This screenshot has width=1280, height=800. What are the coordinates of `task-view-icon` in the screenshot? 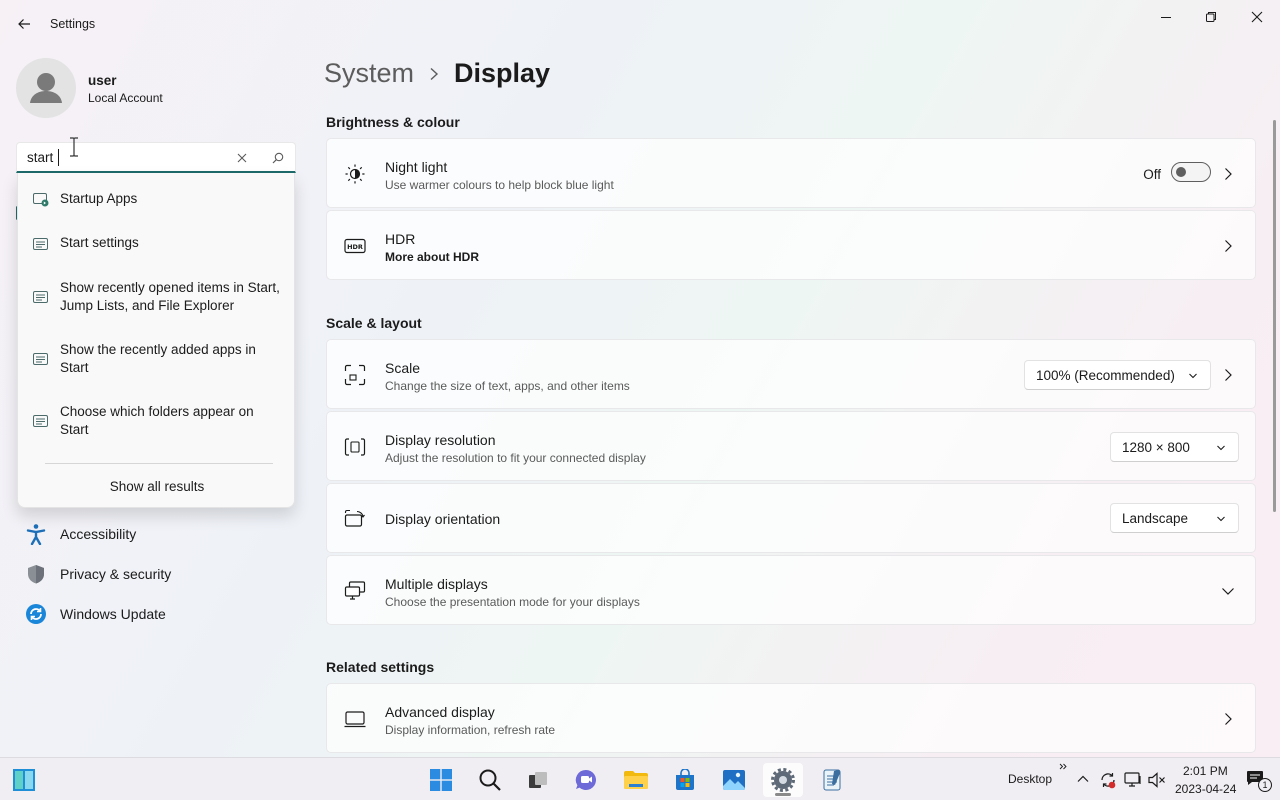 It's located at (538, 780).